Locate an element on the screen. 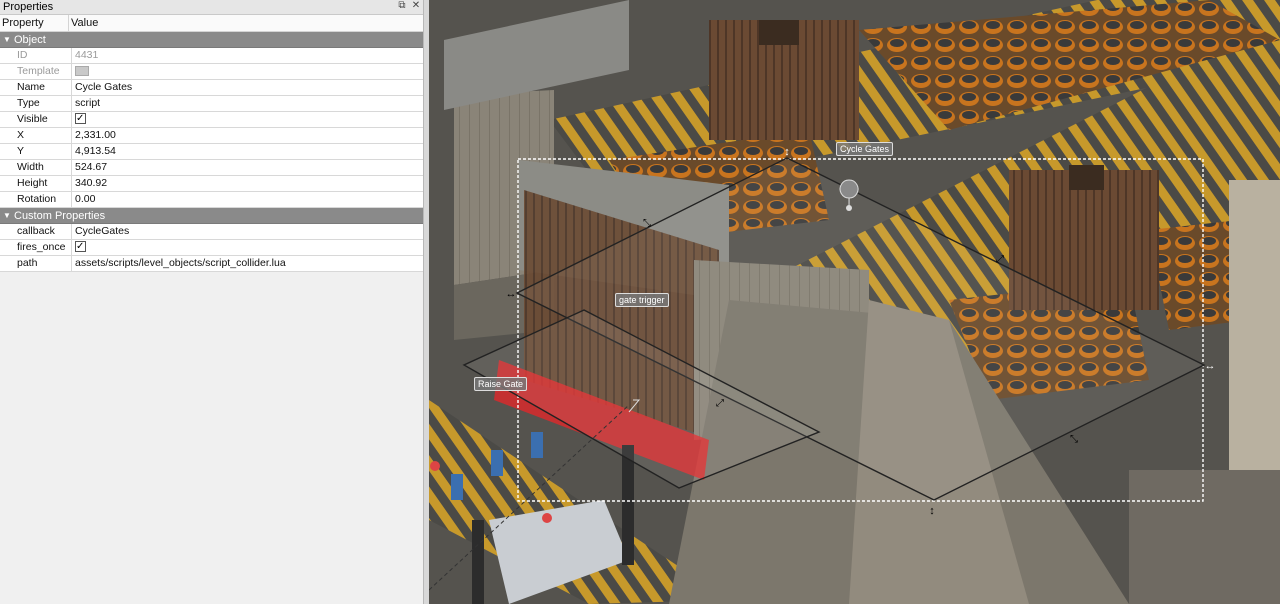  property-key: fires_once is located at coordinates (36, 247).